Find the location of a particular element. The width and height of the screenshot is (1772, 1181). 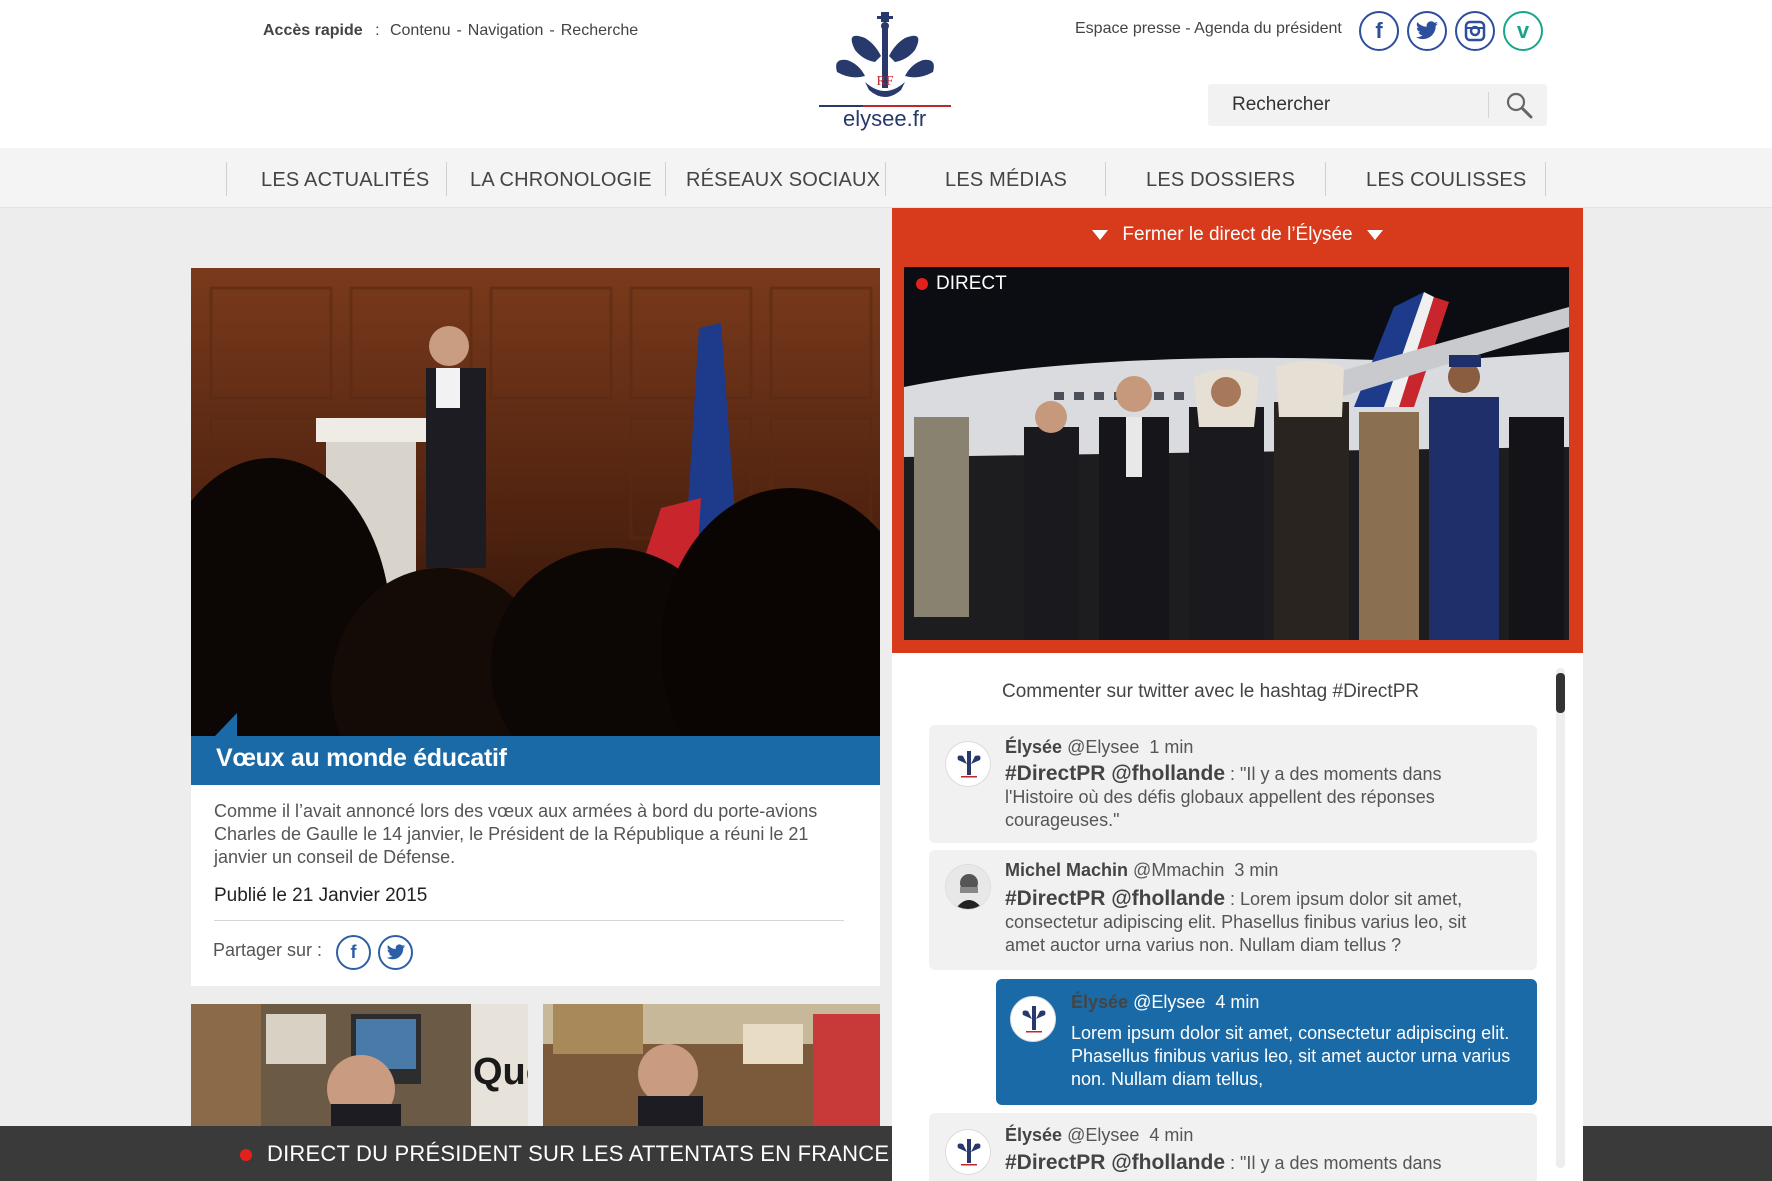

live-close-toggle: Fermer le direct de l’Élysée is located at coordinates (1237, 235).